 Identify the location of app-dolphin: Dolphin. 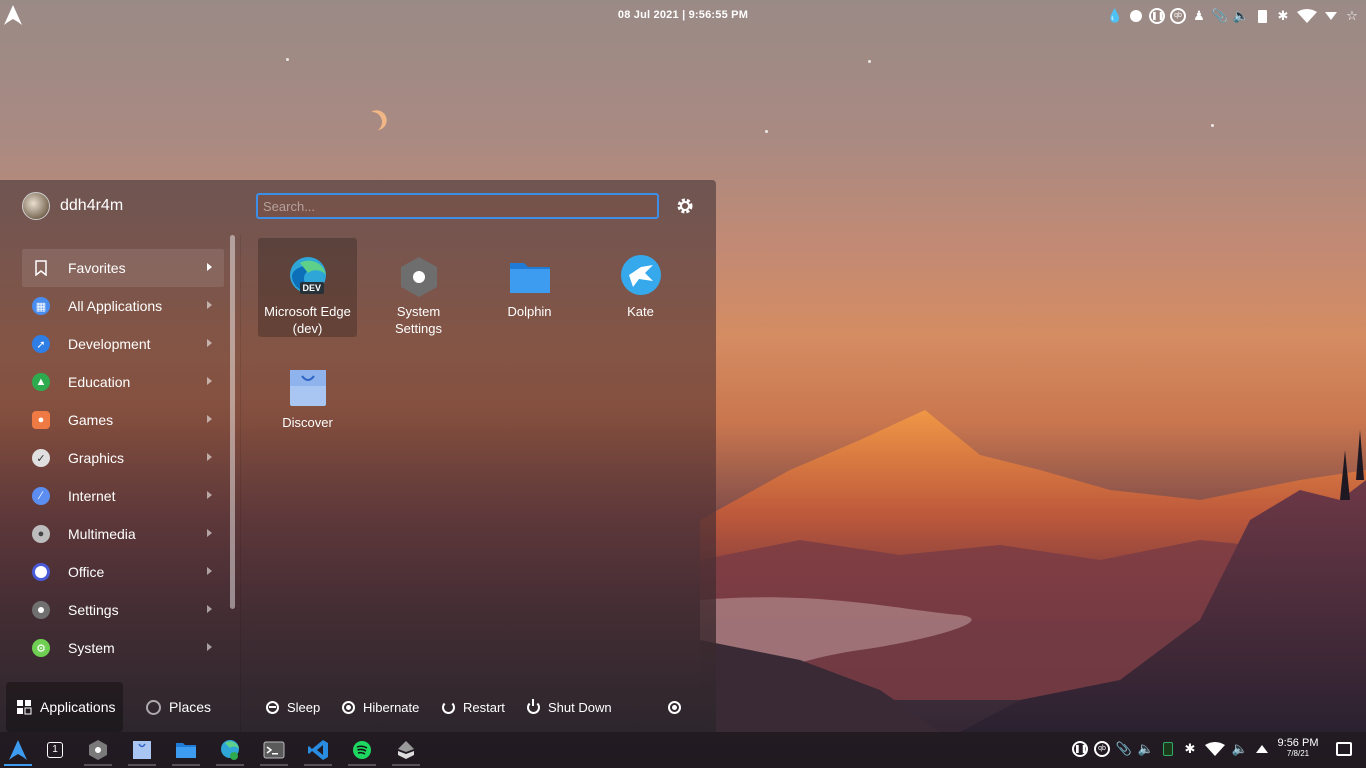
(529, 287).